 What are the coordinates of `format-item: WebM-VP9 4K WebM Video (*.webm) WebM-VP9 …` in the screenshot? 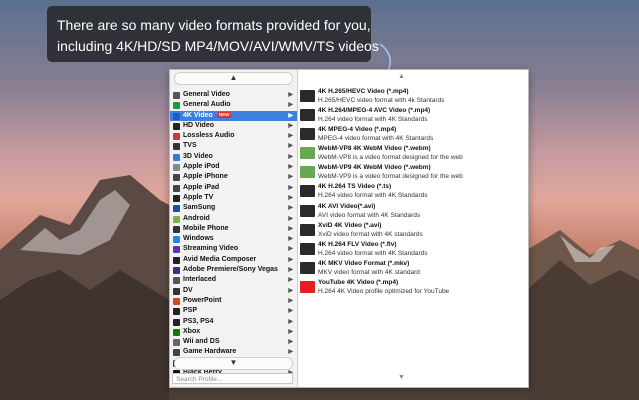 It's located at (413, 172).